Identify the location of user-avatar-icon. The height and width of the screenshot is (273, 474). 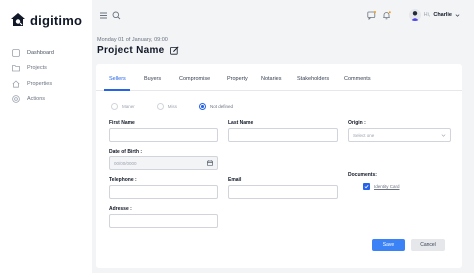
(414, 16).